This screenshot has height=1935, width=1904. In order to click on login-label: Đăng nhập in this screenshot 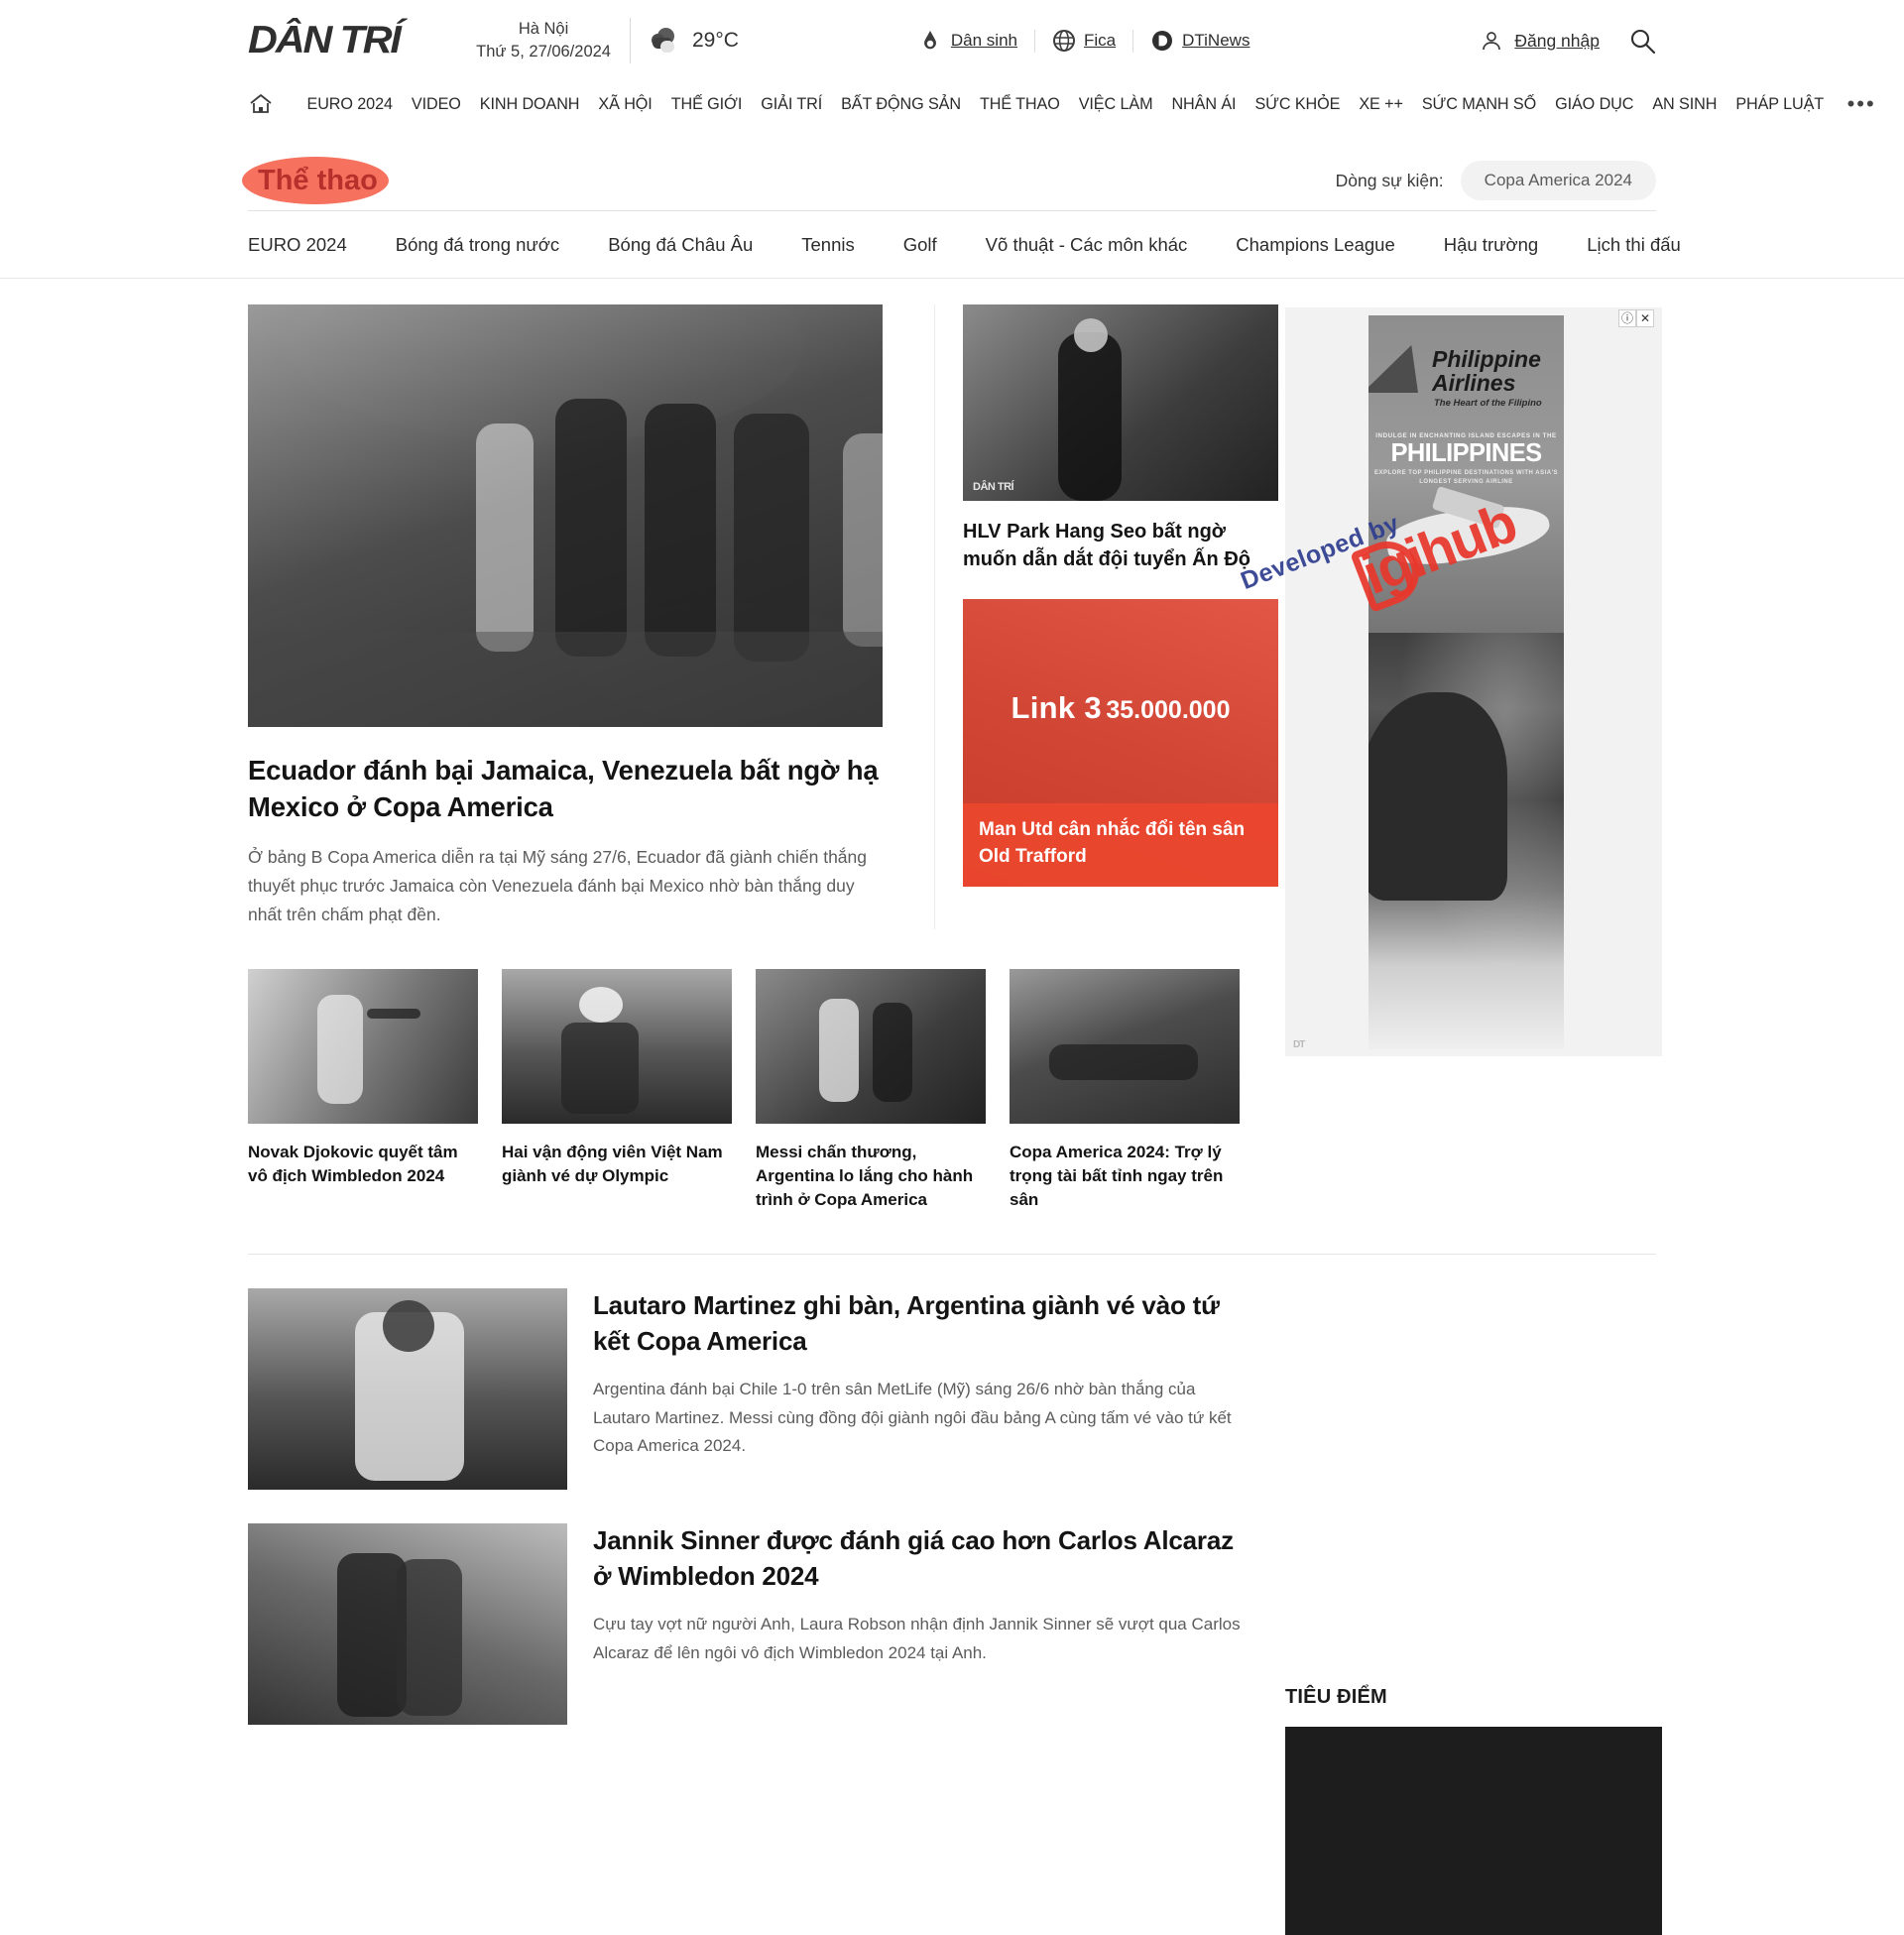, I will do `click(1557, 41)`.